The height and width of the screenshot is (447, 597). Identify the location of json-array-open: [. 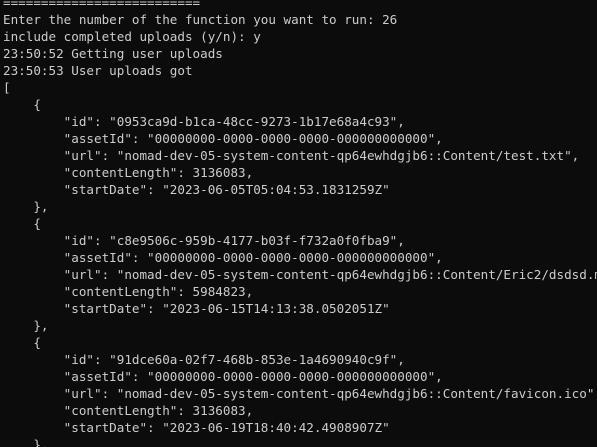
(7, 87).